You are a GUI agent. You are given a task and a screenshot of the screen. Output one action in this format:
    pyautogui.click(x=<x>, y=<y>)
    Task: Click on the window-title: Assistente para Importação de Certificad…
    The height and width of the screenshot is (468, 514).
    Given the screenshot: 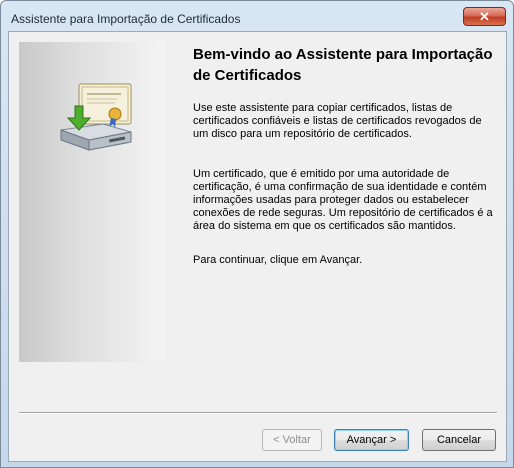 What is the action you would take?
    pyautogui.click(x=126, y=19)
    